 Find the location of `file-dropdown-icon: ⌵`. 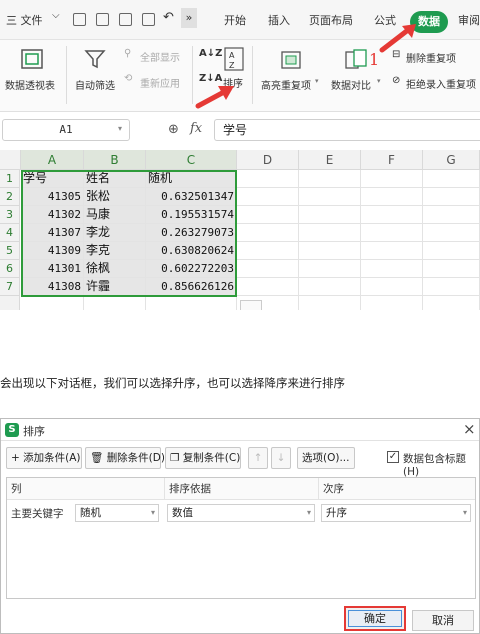

file-dropdown-icon: ⌵ is located at coordinates (56, 15).